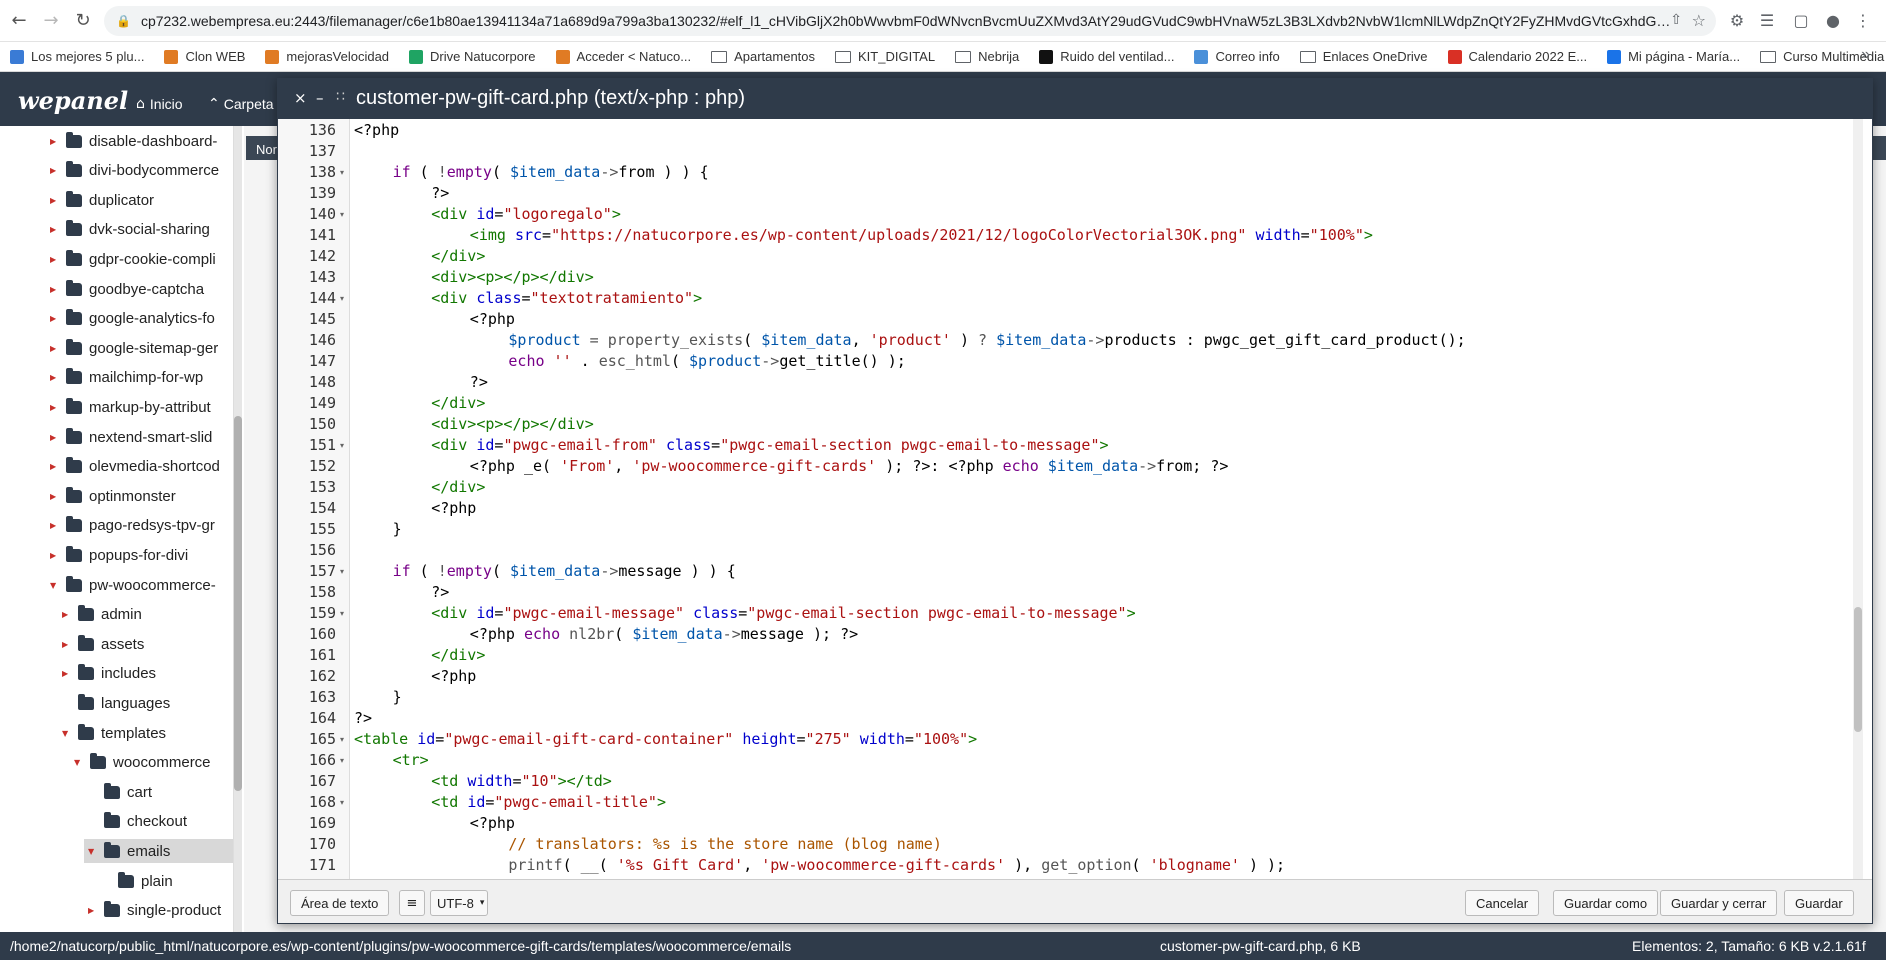 This screenshot has width=1886, height=960. I want to click on tree-item: ▶ nextend-smart-slid, so click(131, 437).